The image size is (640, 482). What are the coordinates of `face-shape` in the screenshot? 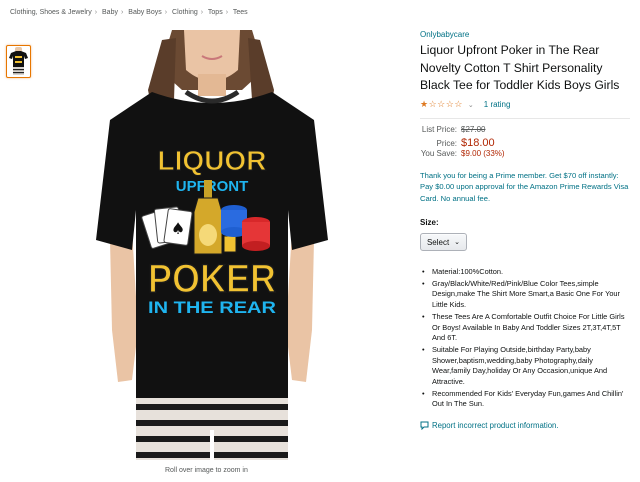 It's located at (212, 55).